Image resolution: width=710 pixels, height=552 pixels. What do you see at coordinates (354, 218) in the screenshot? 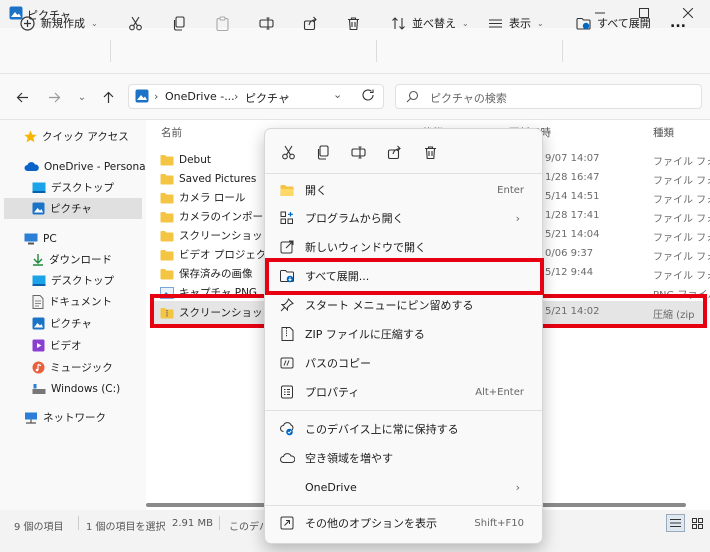
I see `menu-item-label: プログラムから開く` at bounding box center [354, 218].